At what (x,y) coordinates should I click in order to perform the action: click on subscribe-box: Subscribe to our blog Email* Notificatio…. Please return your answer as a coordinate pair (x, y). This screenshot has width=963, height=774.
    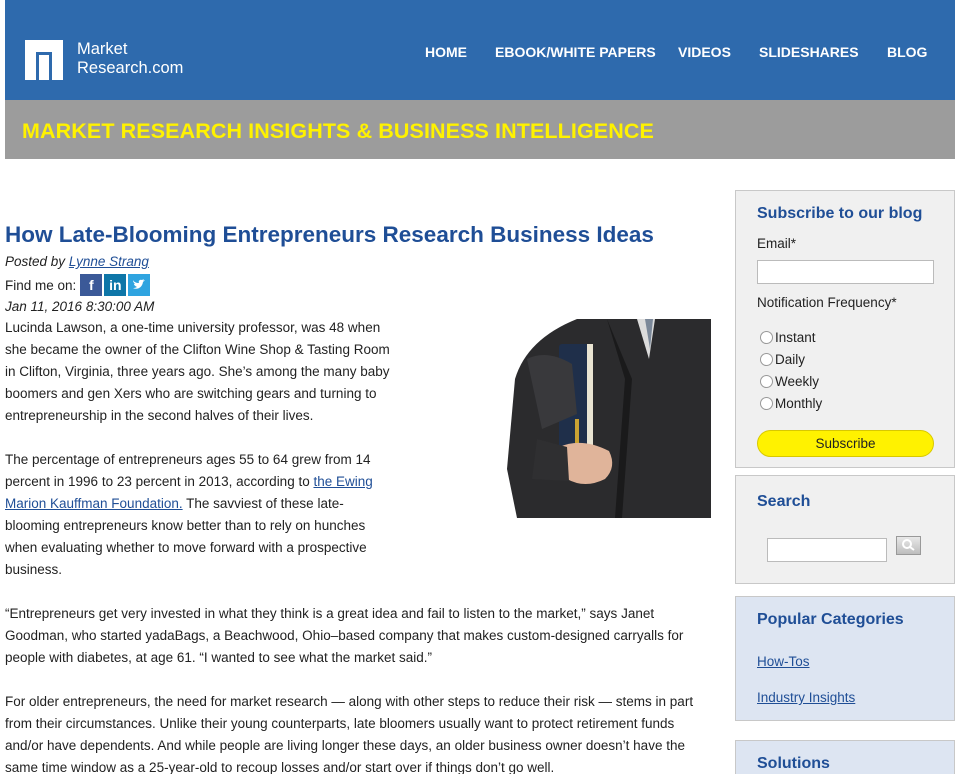
    Looking at the image, I should click on (845, 329).